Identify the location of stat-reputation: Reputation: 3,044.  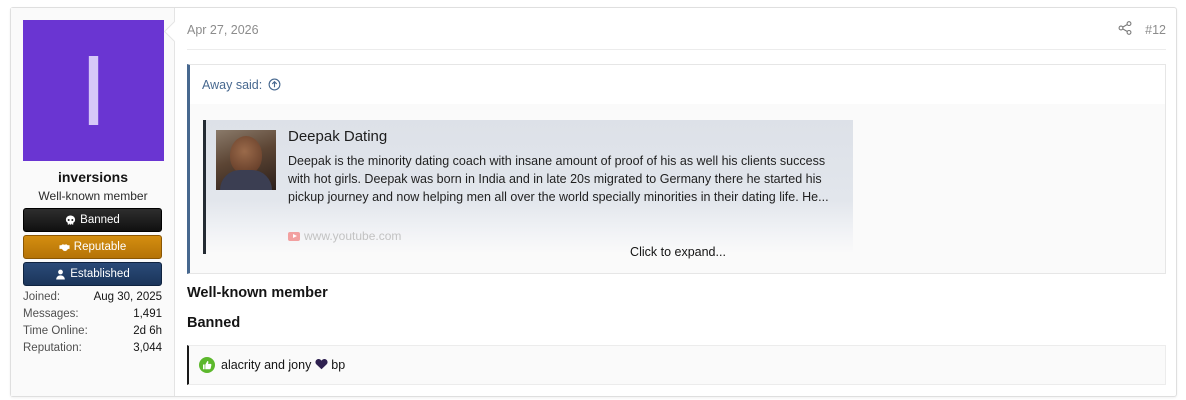
(92, 348).